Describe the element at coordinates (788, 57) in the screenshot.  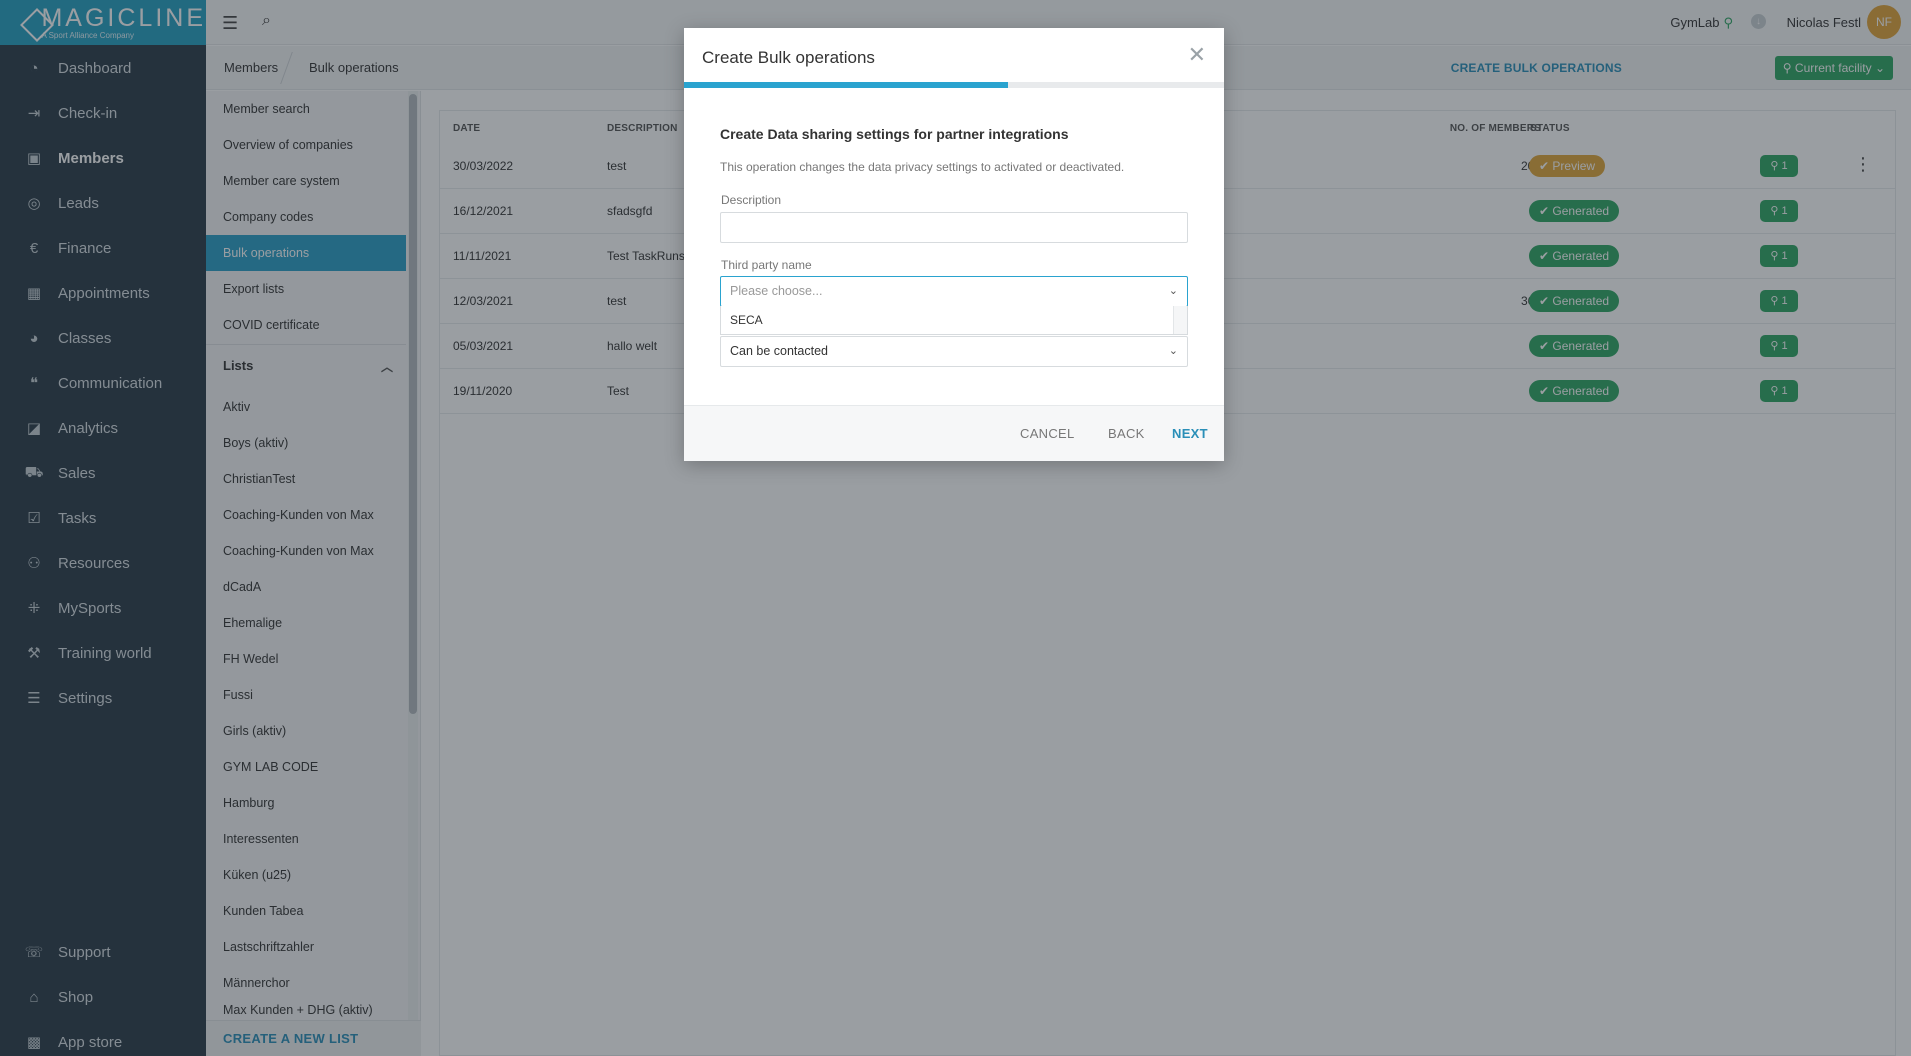
I see `modal-title: Create Bulk operations` at that location.